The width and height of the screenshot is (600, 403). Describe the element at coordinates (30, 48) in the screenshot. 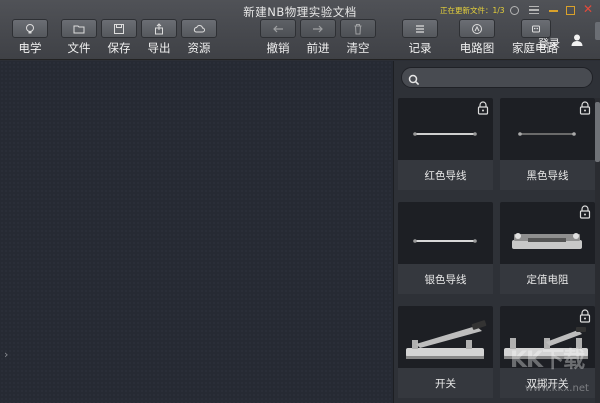

I see `electric-label: 电学` at that location.